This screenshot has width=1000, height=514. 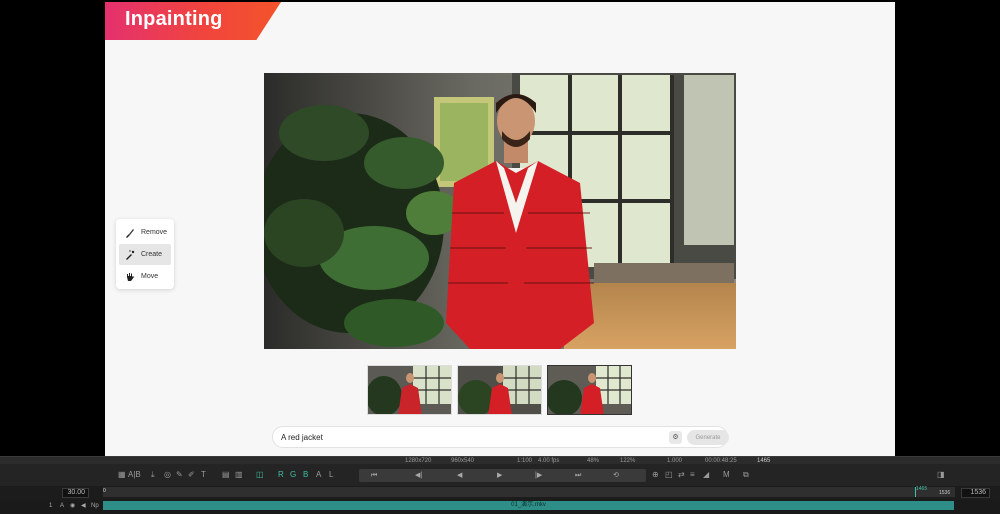 I want to click on channel-g-button: G, so click(x=293, y=475).